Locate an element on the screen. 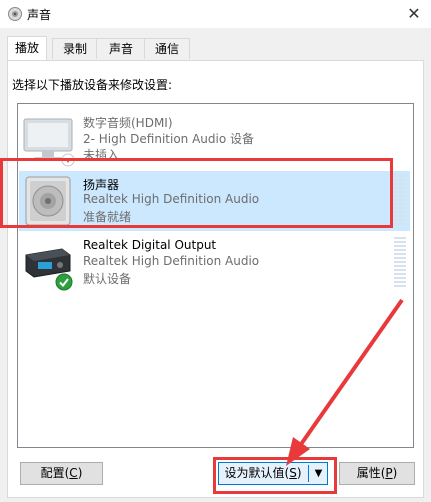 Image resolution: width=431 pixels, height=502 pixels. title-bar: 声音 ✕ is located at coordinates (215, 14).